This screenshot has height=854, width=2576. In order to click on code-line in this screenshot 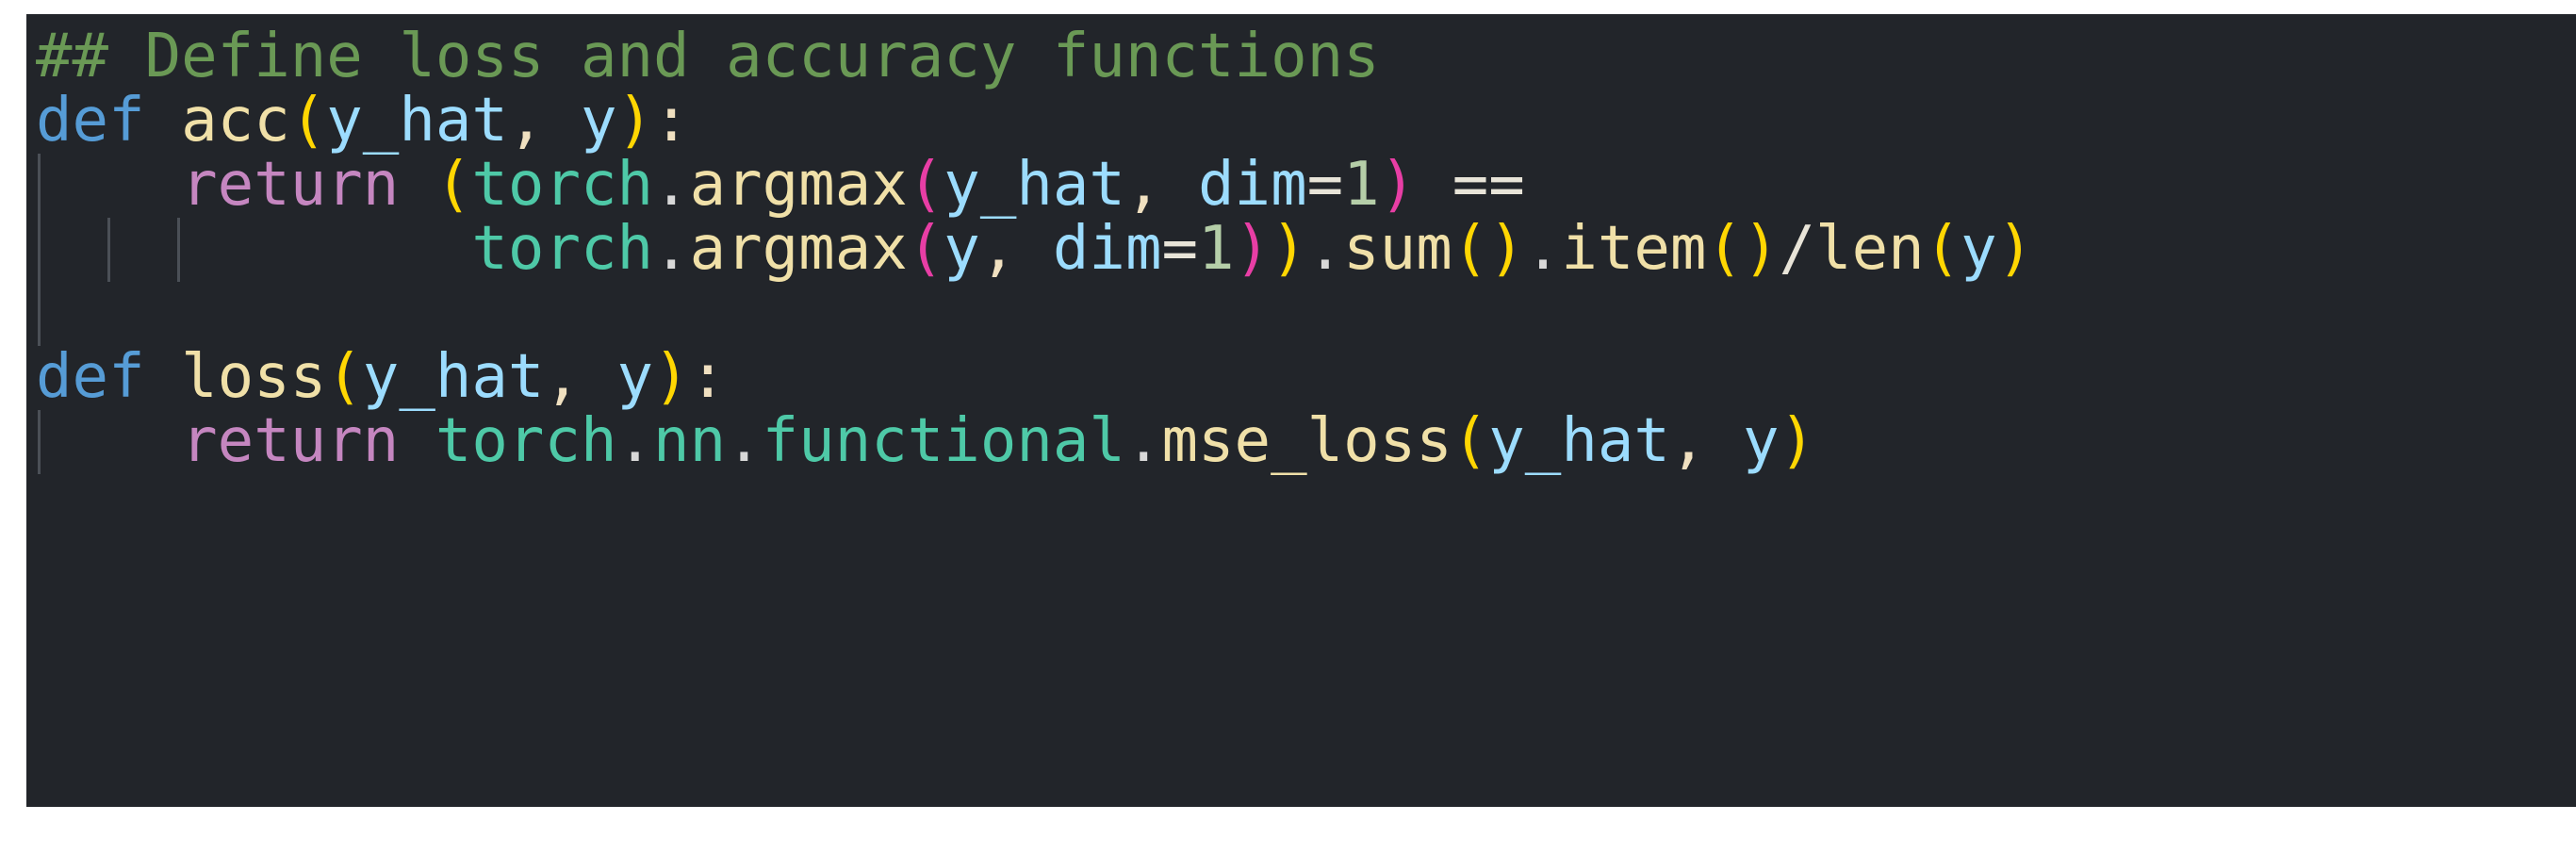, I will do `click(1301, 314)`.